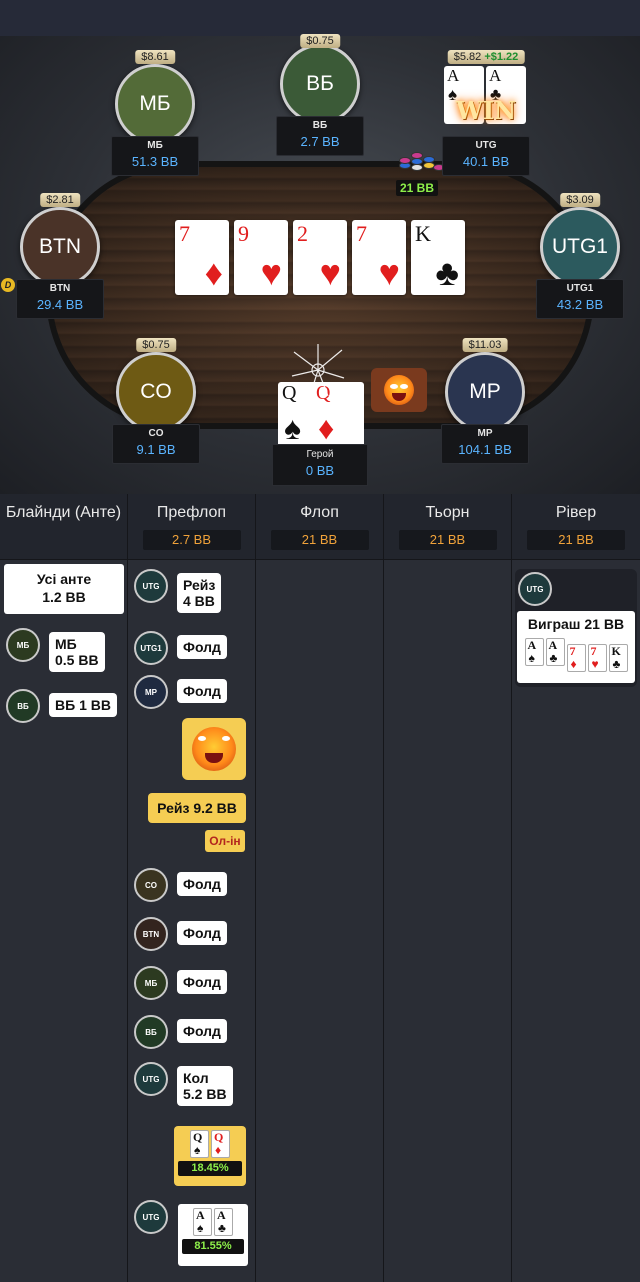  What do you see at coordinates (486, 110) in the screenshot?
I see `win-banner: WIN` at bounding box center [486, 110].